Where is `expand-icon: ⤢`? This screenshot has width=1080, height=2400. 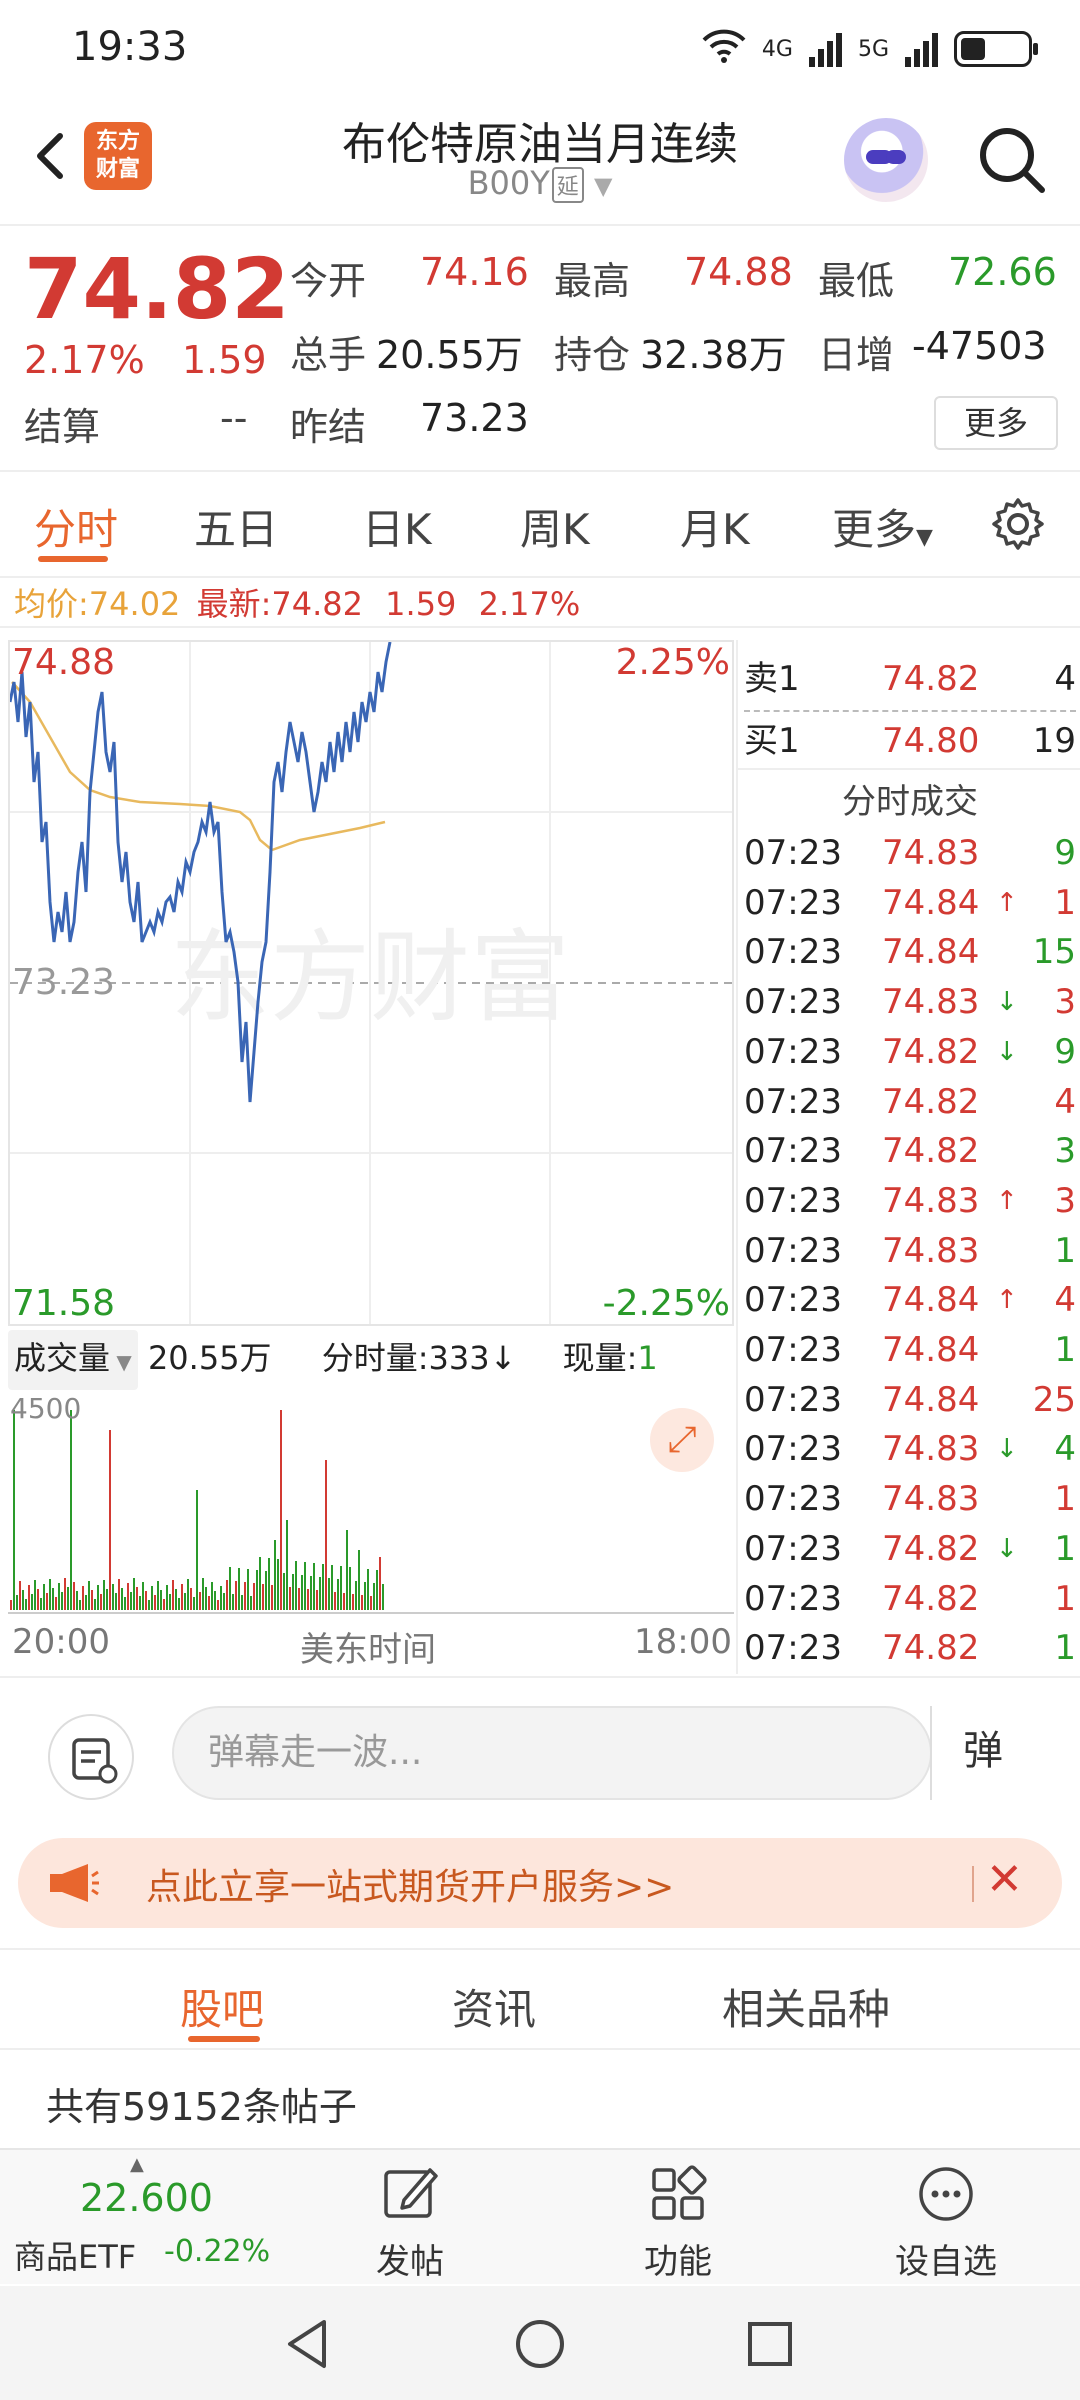 expand-icon: ⤢ is located at coordinates (682, 1440).